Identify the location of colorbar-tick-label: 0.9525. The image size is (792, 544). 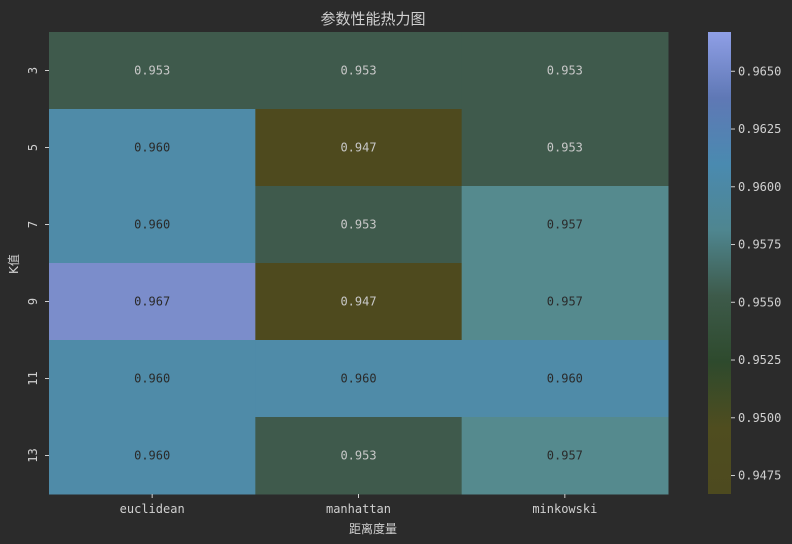
(759, 360).